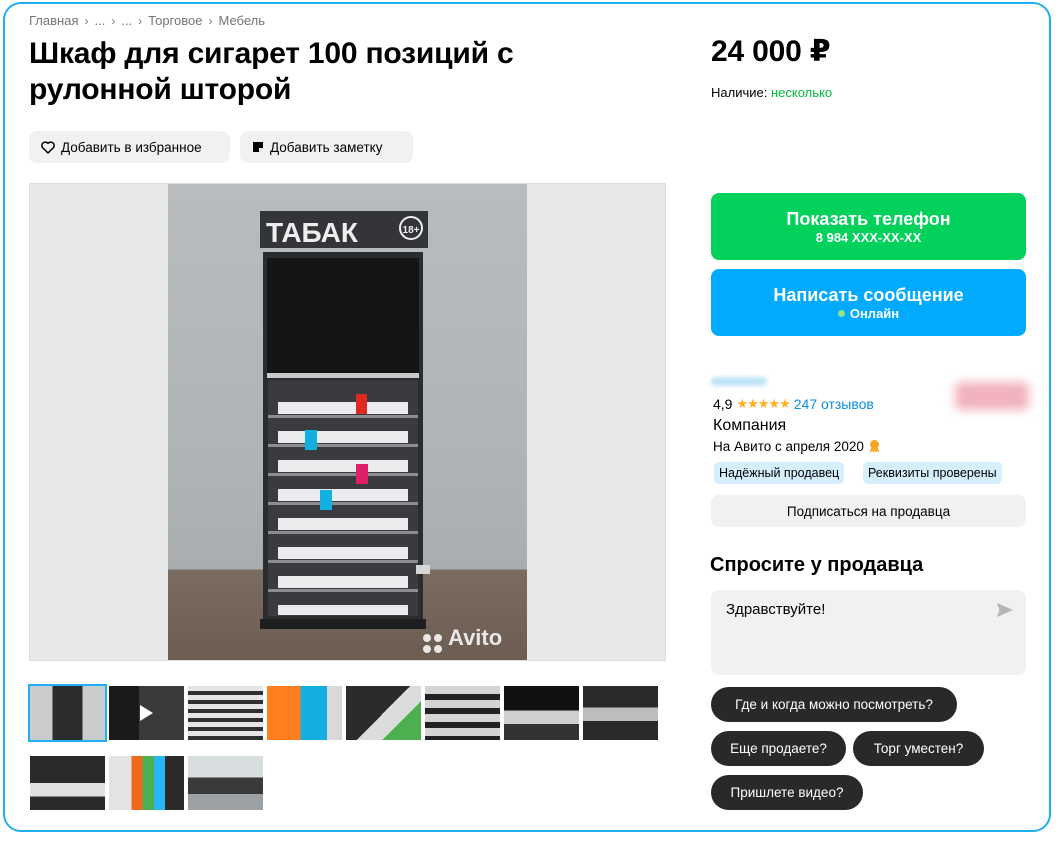 The height and width of the screenshot is (841, 1056). Describe the element at coordinates (868, 632) in the screenshot. I see `message-input: Здравствуйте!` at that location.